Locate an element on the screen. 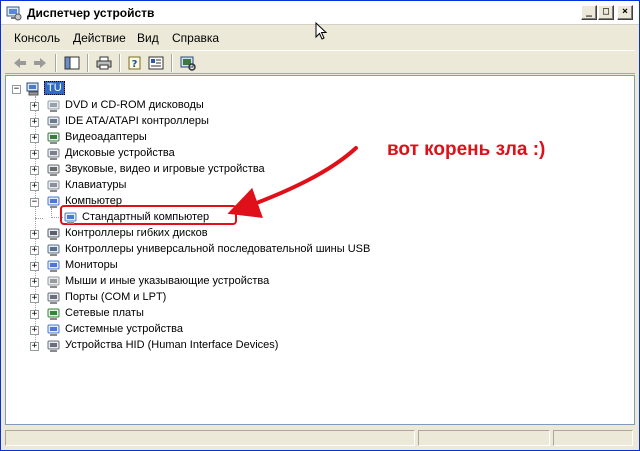 The image size is (640, 451). mouse-cursor-icon is located at coordinates (321, 31).